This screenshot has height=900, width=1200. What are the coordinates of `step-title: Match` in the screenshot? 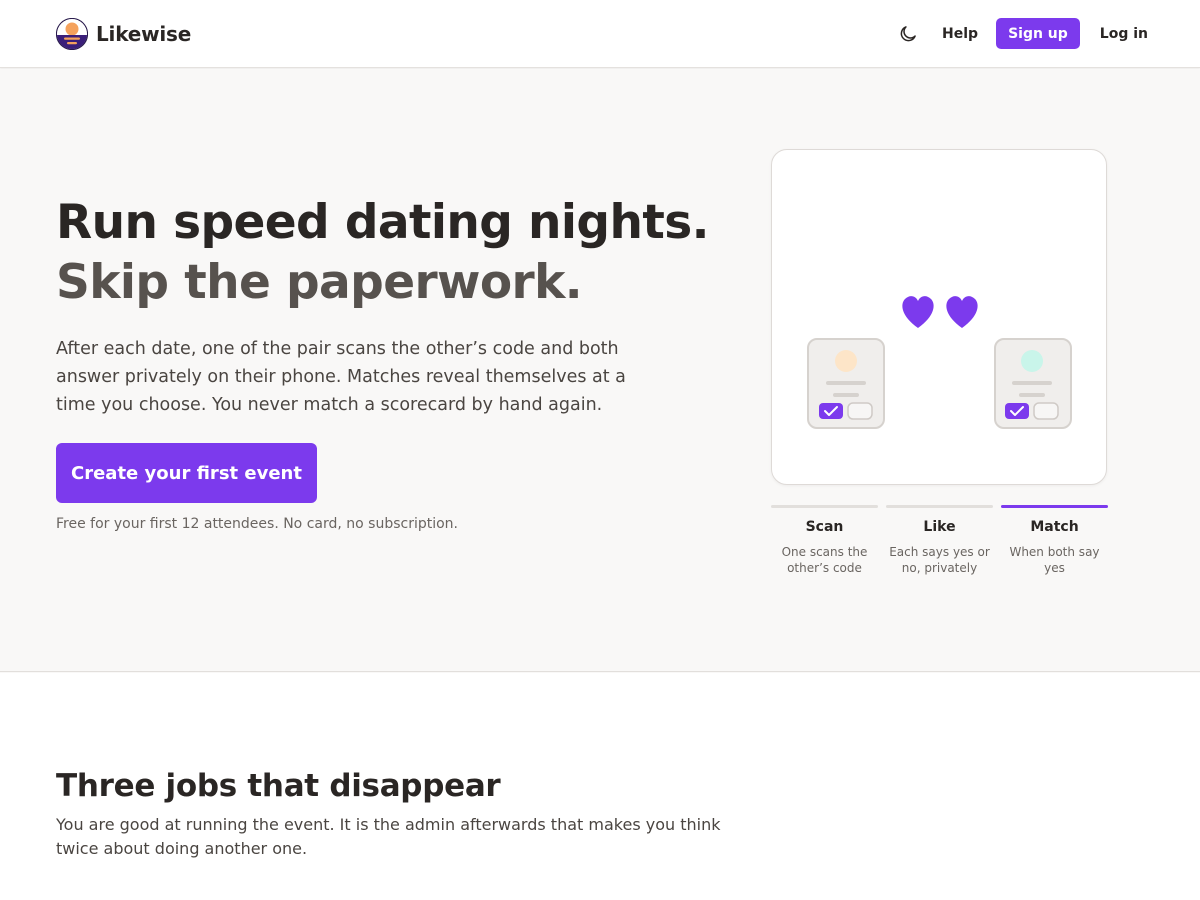 It's located at (1054, 527).